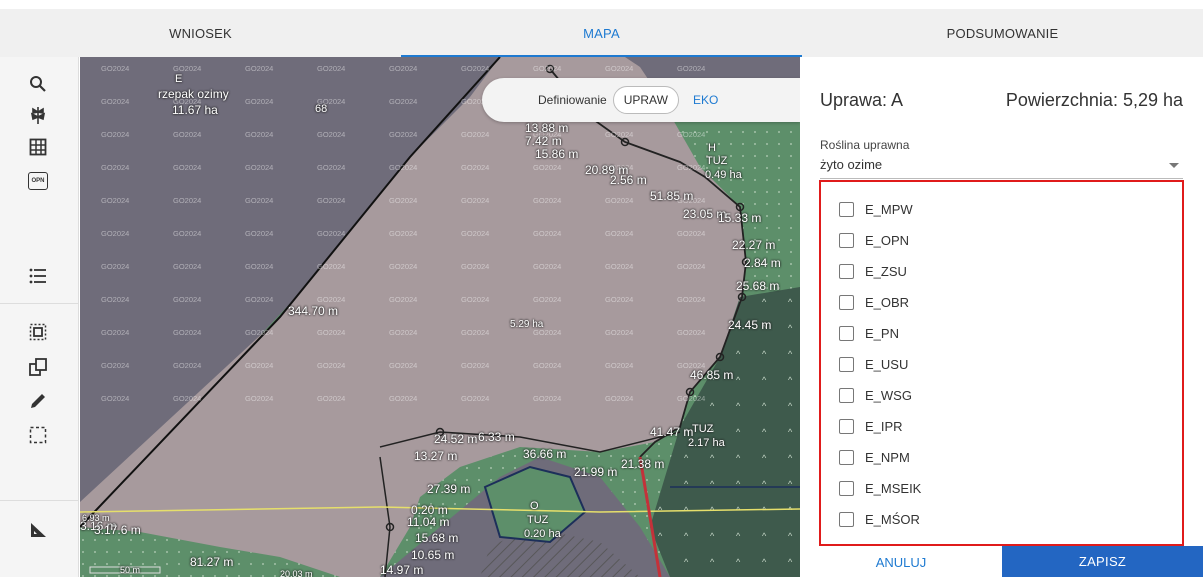 This screenshot has height=577, width=1203. What do you see at coordinates (723, 175) in the screenshot?
I see `parcel-h-area: 0.49 ha` at bounding box center [723, 175].